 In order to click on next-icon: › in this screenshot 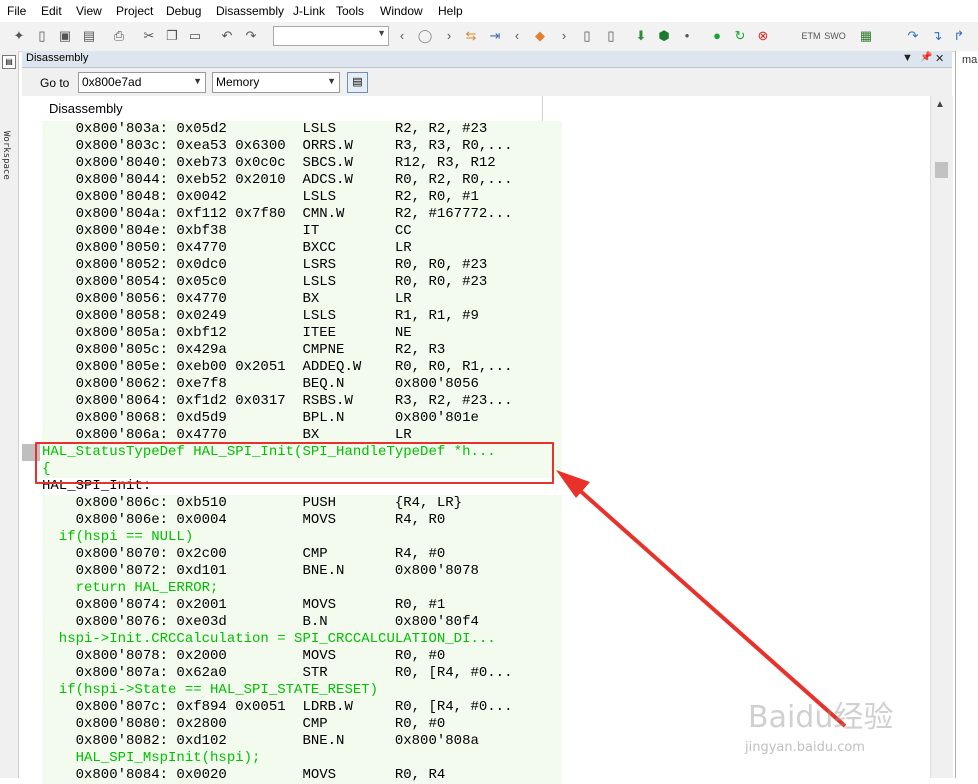, I will do `click(564, 36)`.